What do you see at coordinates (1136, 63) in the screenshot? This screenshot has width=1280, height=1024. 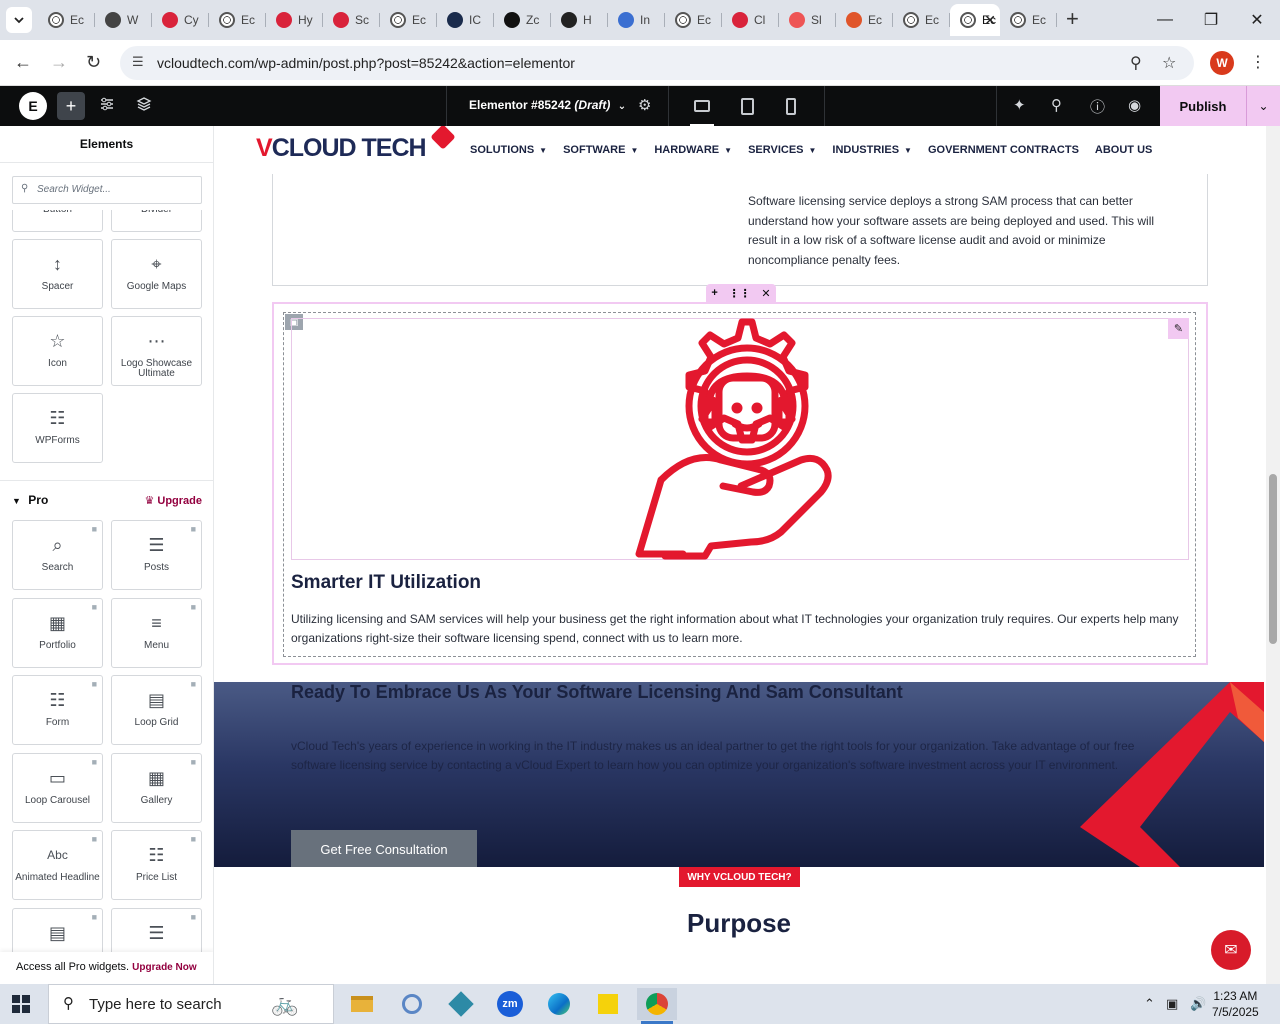 I see `zoom-icon: ⚲` at bounding box center [1136, 63].